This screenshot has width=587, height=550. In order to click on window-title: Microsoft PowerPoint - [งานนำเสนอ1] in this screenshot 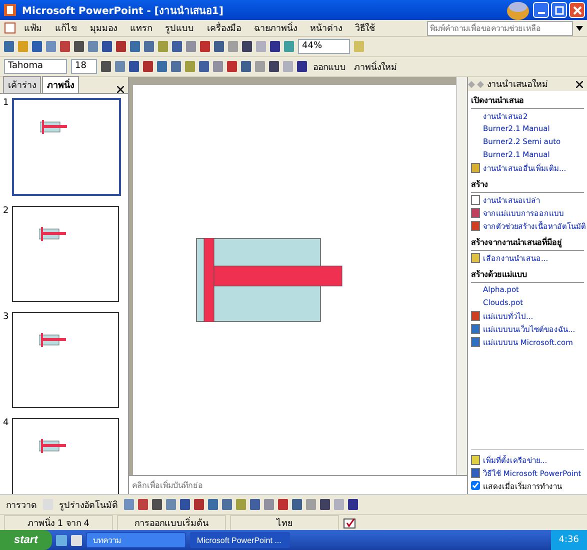, I will do `click(123, 11)`.